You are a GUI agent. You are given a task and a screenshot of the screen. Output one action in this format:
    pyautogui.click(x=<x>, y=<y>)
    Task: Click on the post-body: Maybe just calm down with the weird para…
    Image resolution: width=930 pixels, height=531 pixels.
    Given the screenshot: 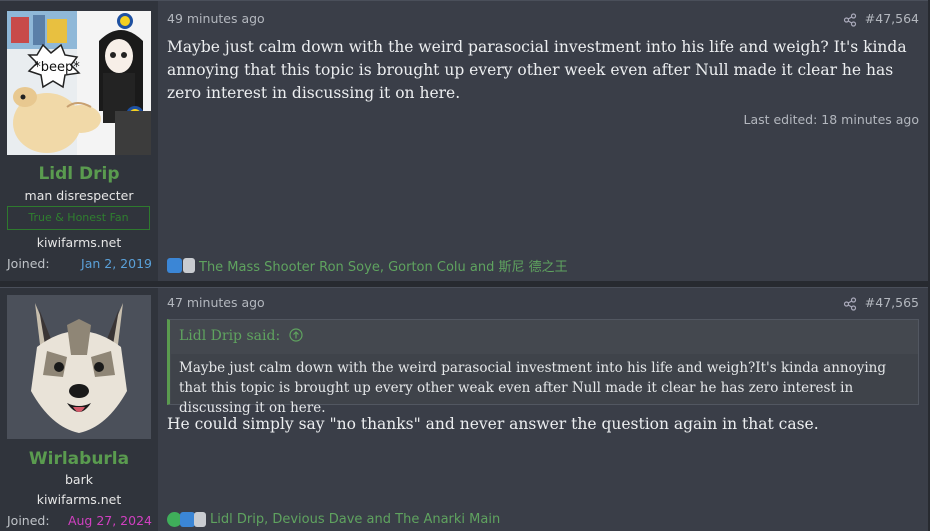 What is the action you would take?
    pyautogui.click(x=537, y=70)
    